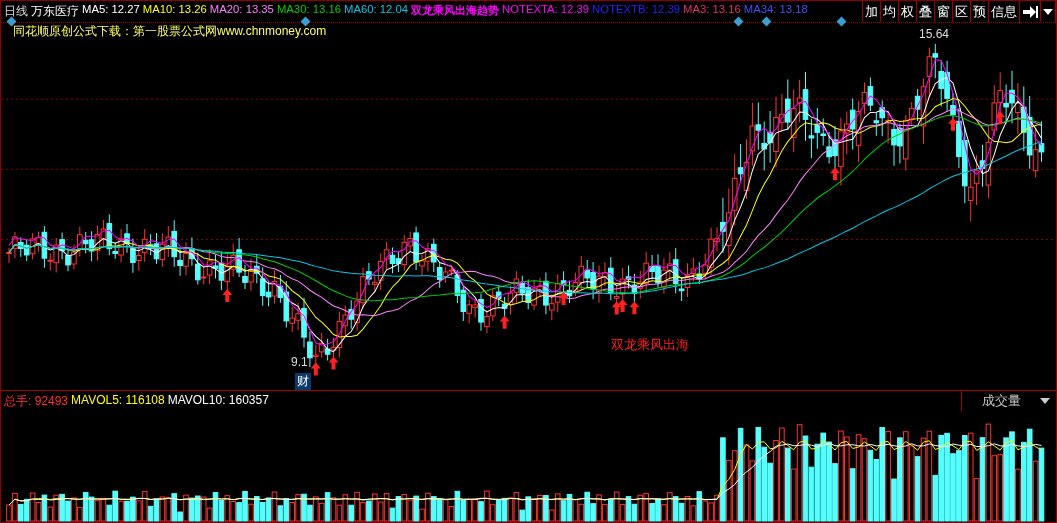 Image resolution: width=1057 pixels, height=523 pixels. I want to click on indicator-value: NOTEXTA: 12.39, so click(546, 10).